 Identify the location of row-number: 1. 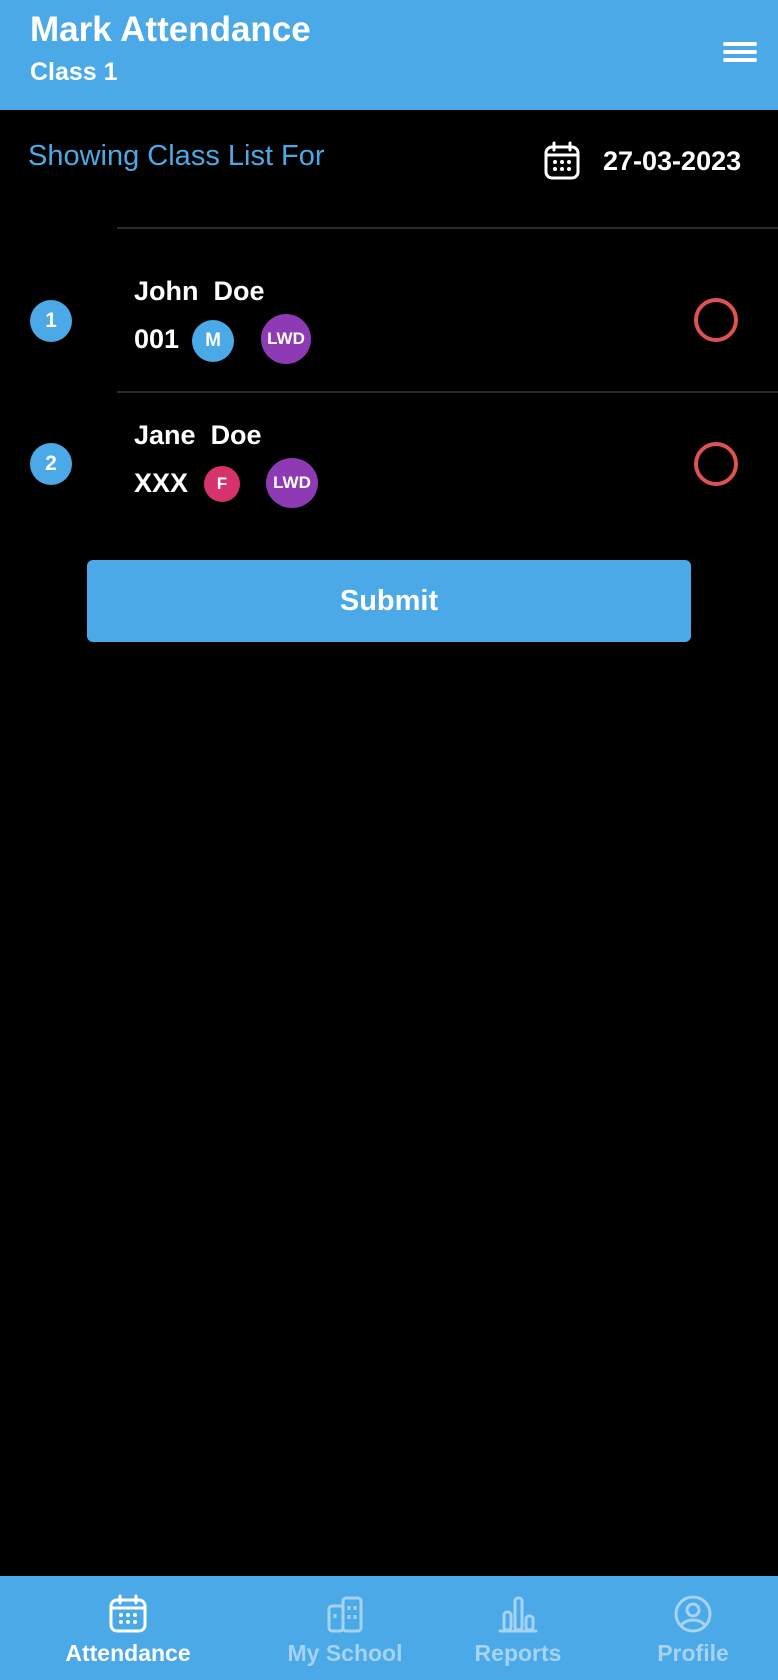
(51, 321).